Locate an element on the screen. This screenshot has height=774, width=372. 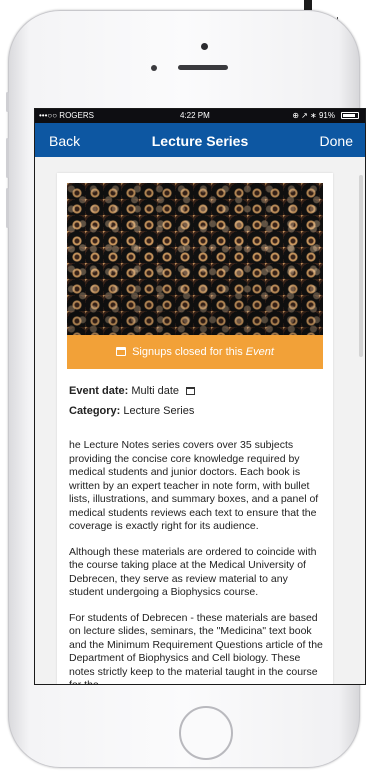
battery-icon is located at coordinates (350, 115).